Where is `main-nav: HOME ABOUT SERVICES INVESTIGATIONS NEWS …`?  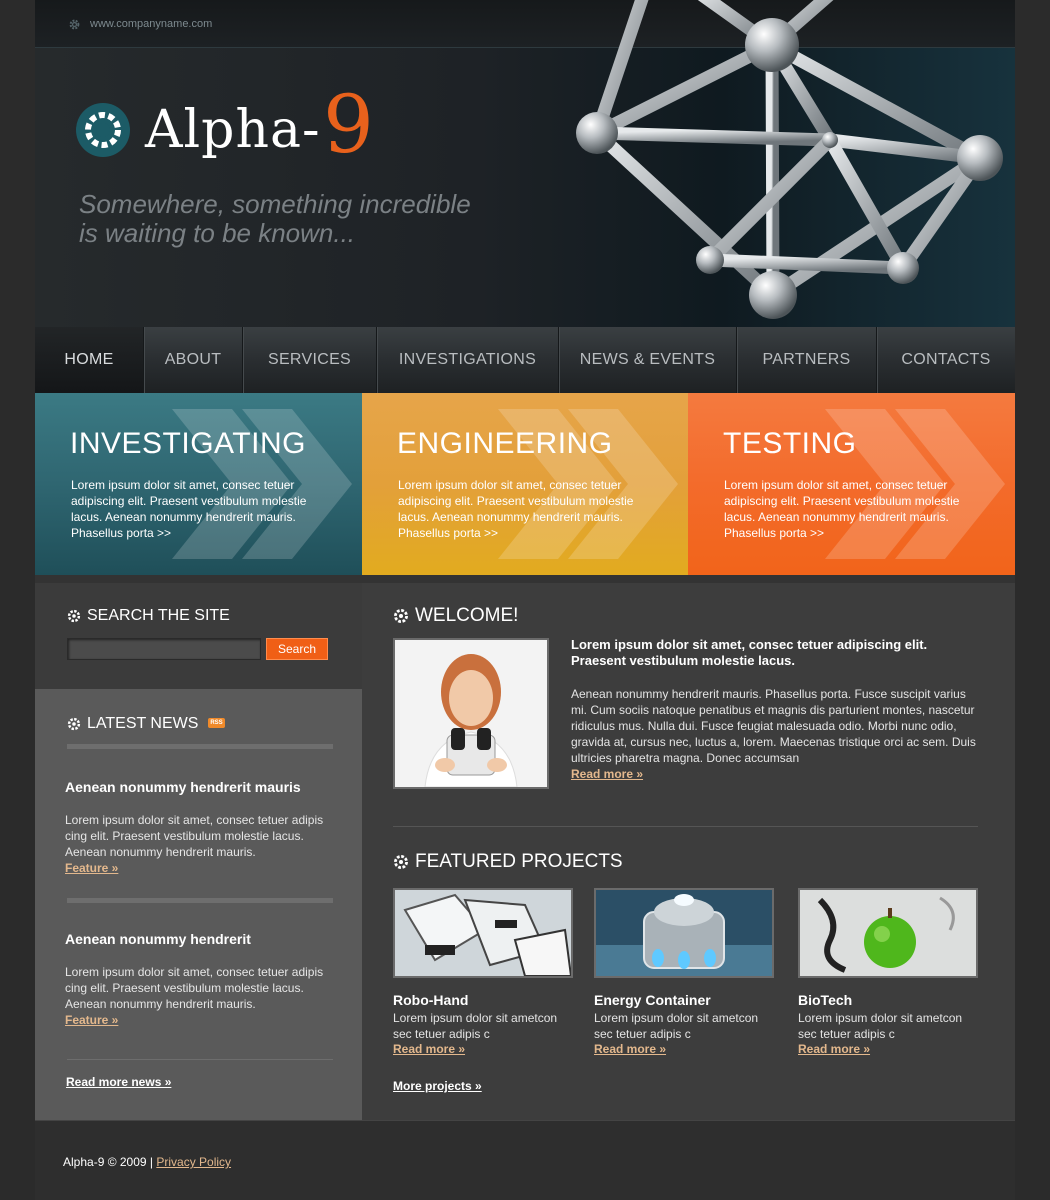
main-nav: HOME ABOUT SERVICES INVESTIGATIONS NEWS … is located at coordinates (525, 360).